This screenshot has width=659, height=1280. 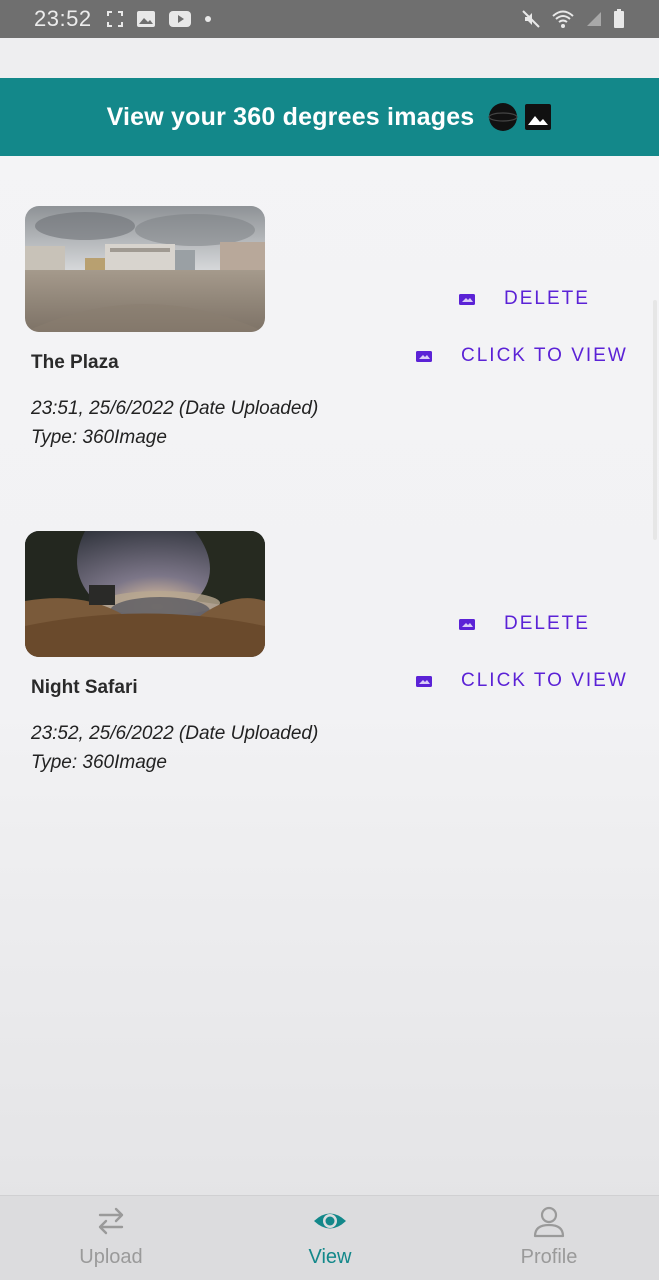 What do you see at coordinates (114, 19) in the screenshot?
I see `screenshot-icon` at bounding box center [114, 19].